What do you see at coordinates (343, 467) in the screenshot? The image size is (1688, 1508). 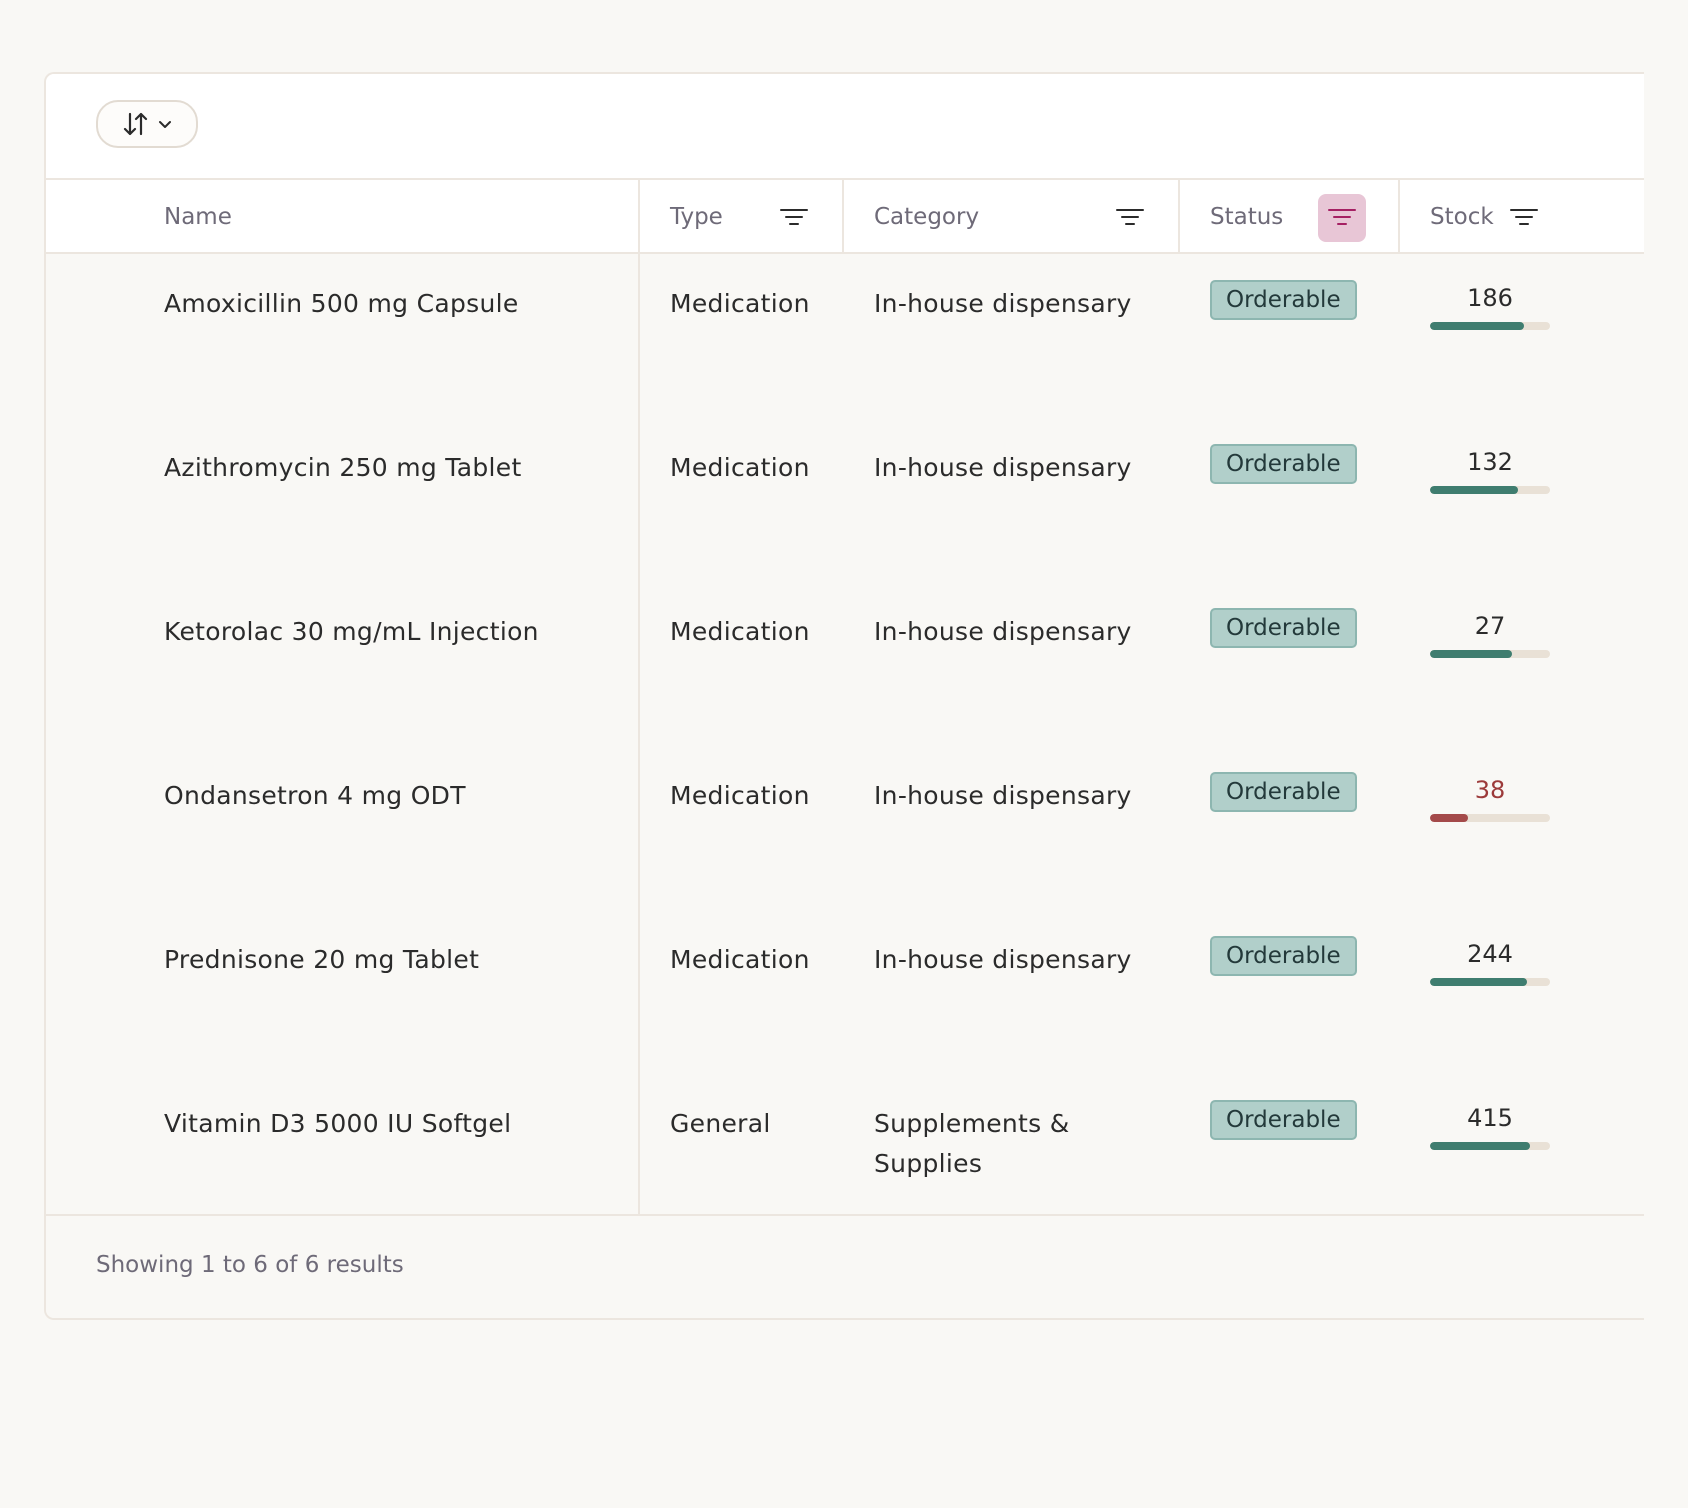 I see `item-name: Azithromycin 250 mg Tablet` at bounding box center [343, 467].